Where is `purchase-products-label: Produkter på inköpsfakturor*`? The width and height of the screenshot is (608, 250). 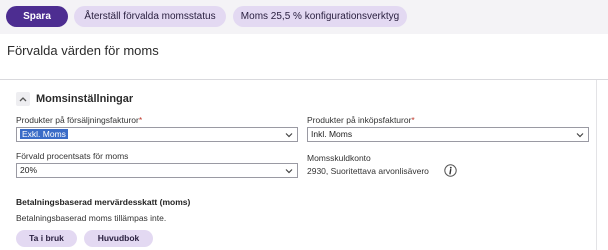 purchase-products-label: Produkter på inköpsfakturor* is located at coordinates (361, 120).